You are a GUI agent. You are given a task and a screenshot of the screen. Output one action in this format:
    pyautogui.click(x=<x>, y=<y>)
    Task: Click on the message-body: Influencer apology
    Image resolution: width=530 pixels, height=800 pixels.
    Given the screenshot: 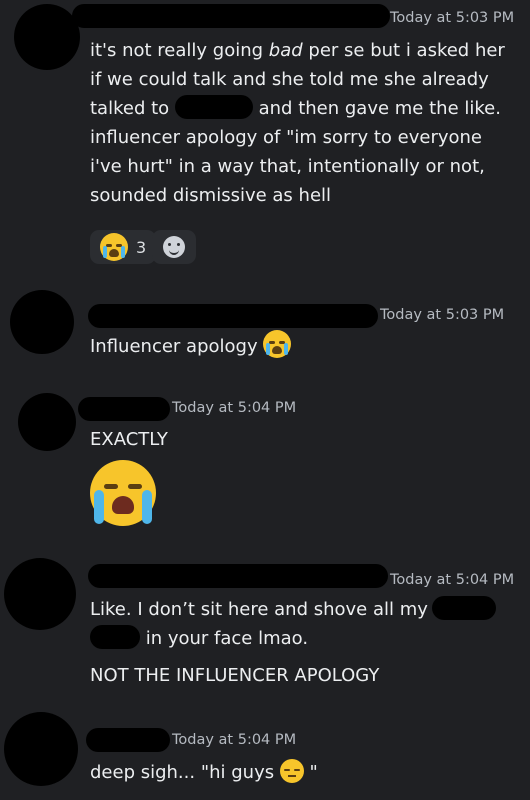 What is the action you would take?
    pyautogui.click(x=300, y=345)
    